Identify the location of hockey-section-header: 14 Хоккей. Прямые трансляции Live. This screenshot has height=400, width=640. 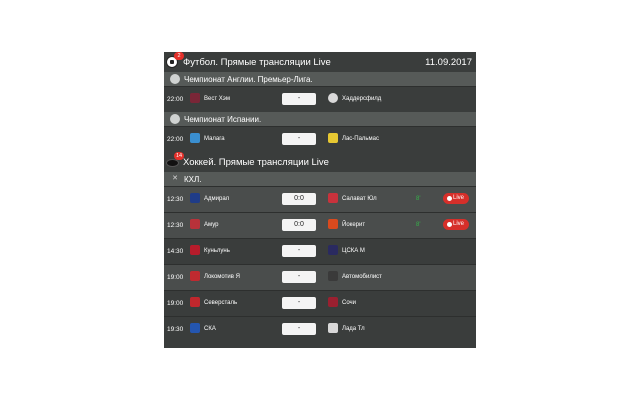
(320, 162).